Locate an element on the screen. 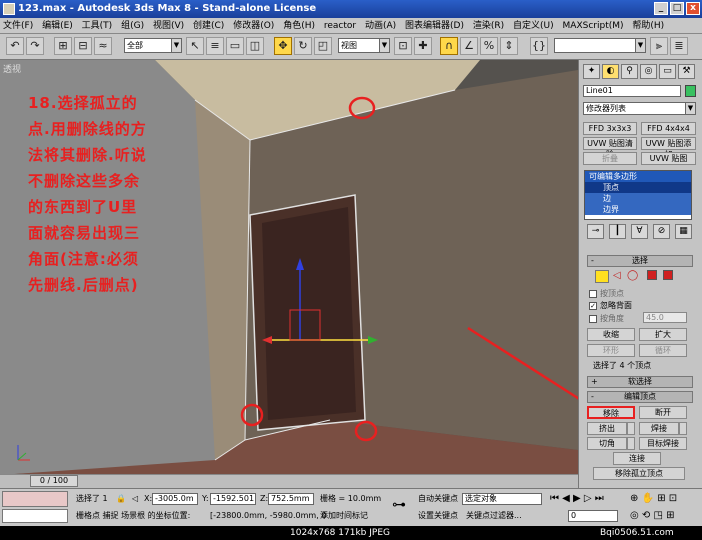 This screenshot has width=702, height=540. stack-item-border: 边界 is located at coordinates (638, 209).